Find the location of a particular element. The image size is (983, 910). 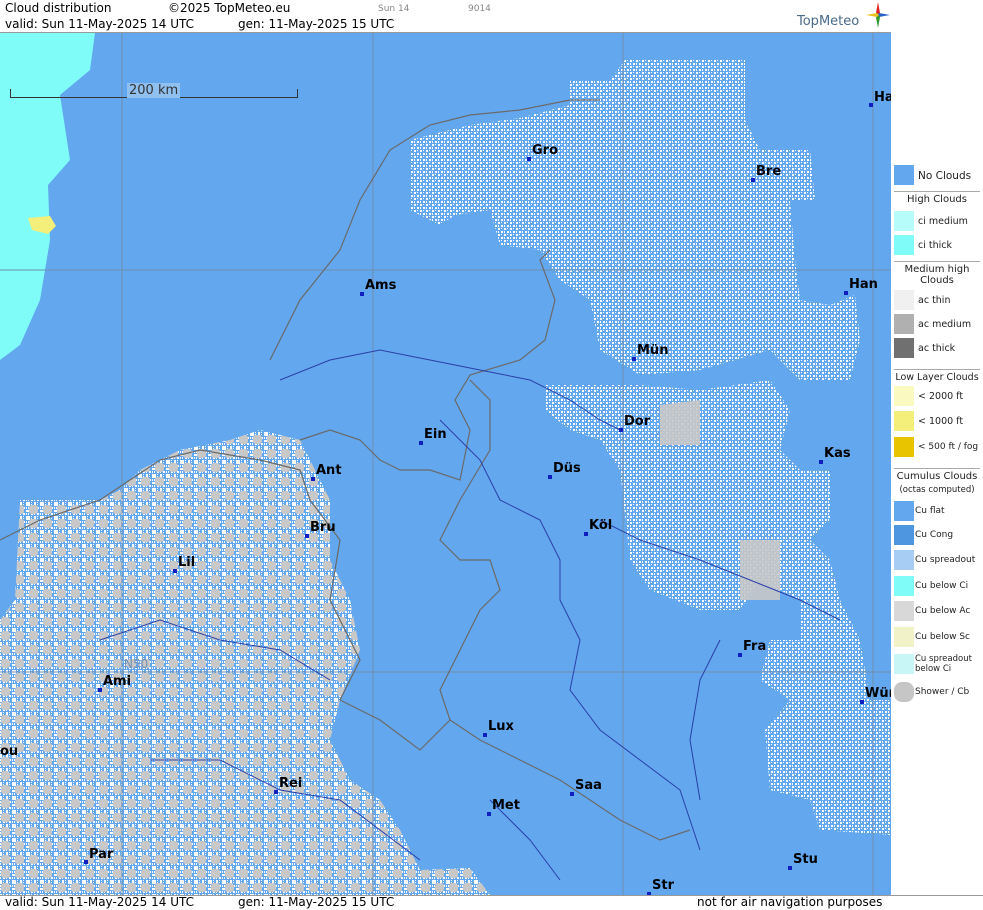

topmeteo-logo: TopMeteo is located at coordinates (828, 21).